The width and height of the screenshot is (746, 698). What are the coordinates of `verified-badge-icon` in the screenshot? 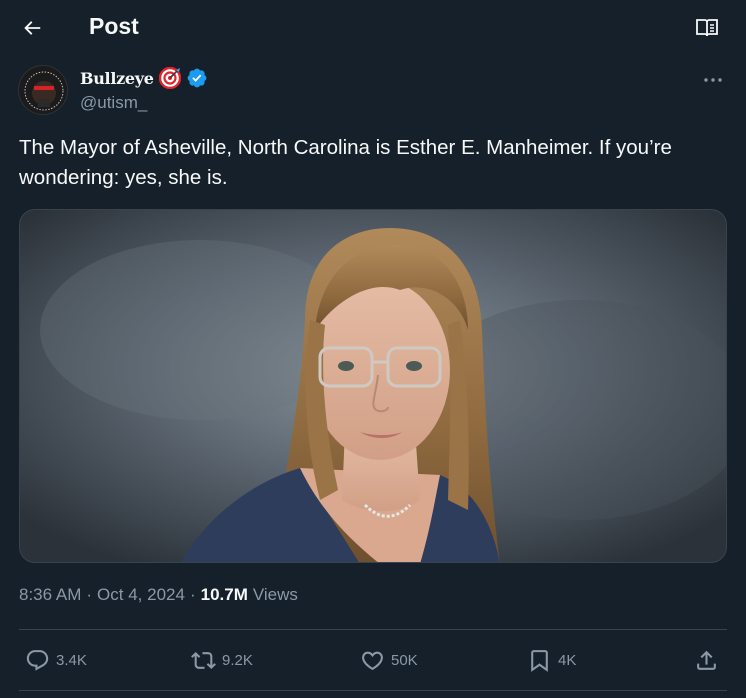 It's located at (197, 78).